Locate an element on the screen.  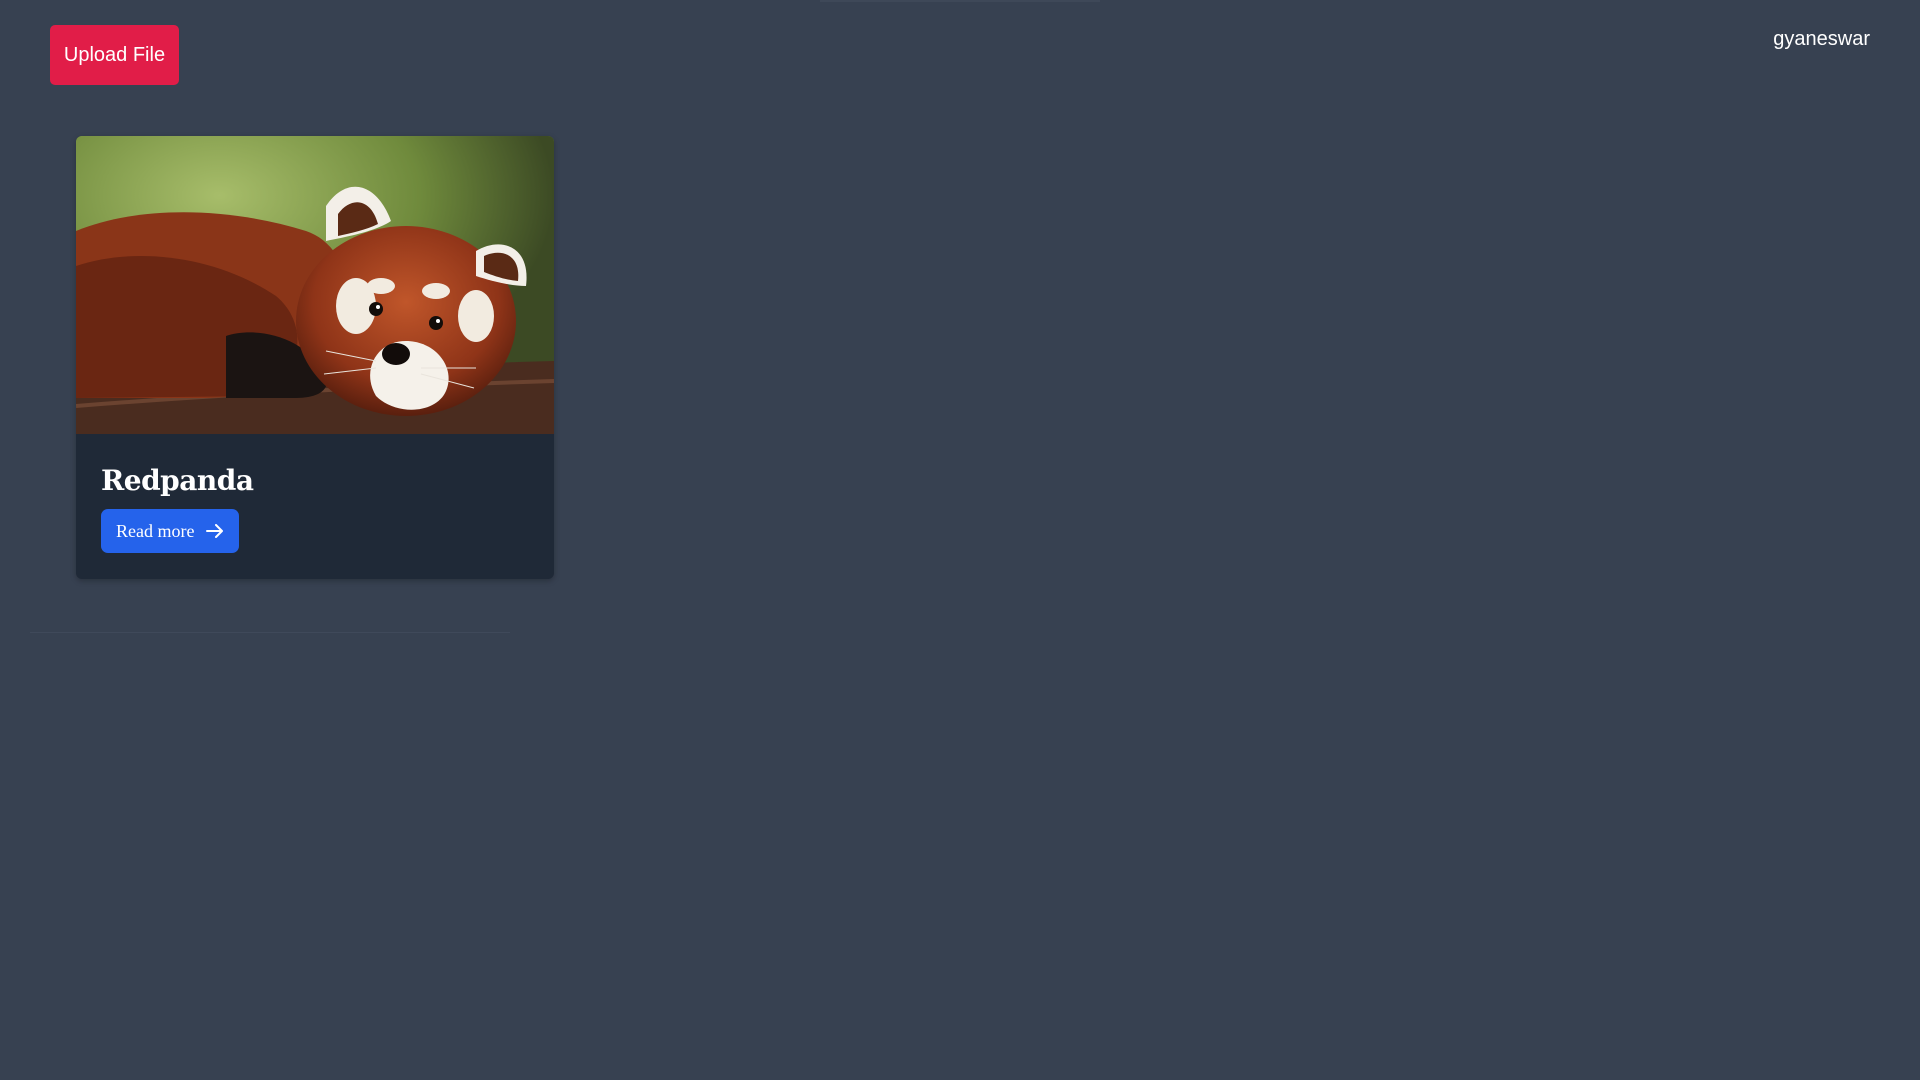
read-more-label: Read more is located at coordinates (155, 530).